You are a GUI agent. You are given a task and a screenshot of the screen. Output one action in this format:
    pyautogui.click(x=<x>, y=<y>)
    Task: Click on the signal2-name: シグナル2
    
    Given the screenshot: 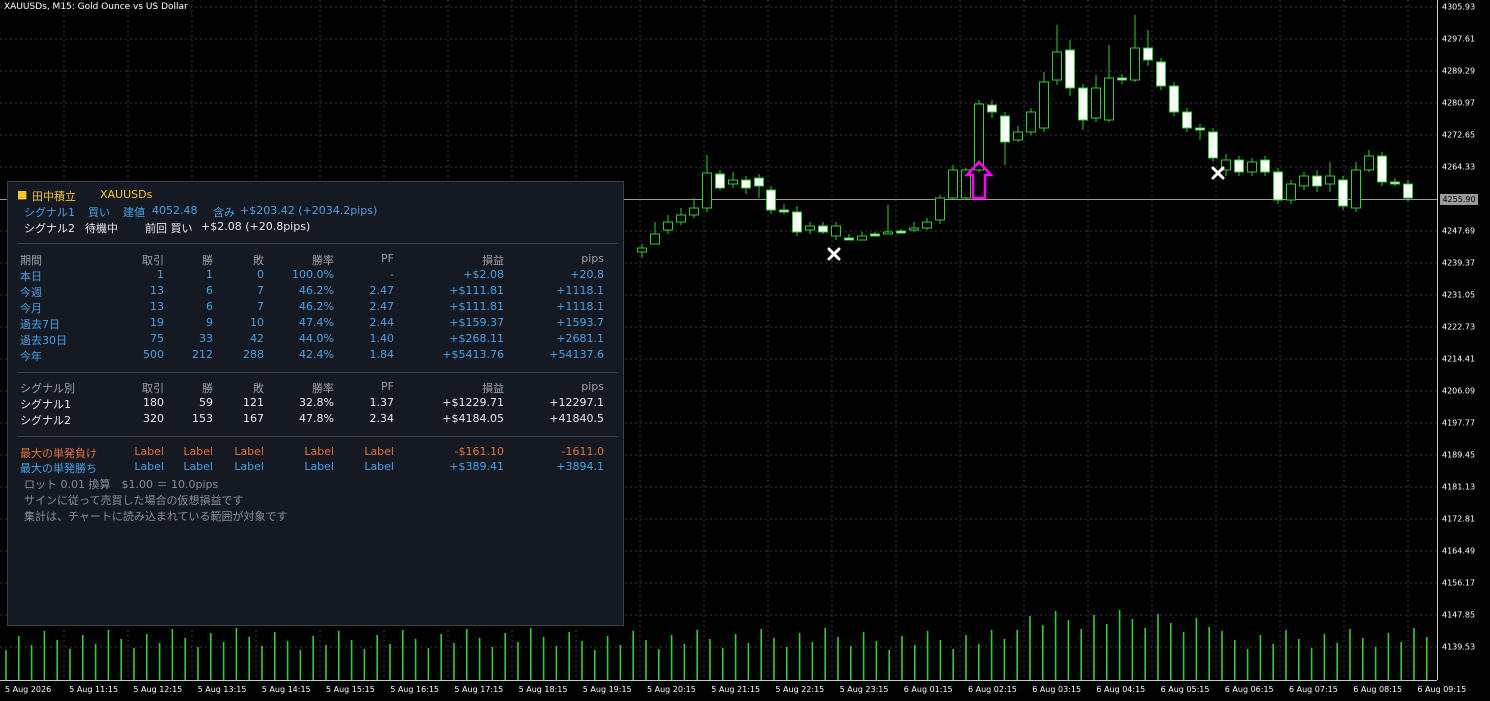 What is the action you would take?
    pyautogui.click(x=49, y=228)
    